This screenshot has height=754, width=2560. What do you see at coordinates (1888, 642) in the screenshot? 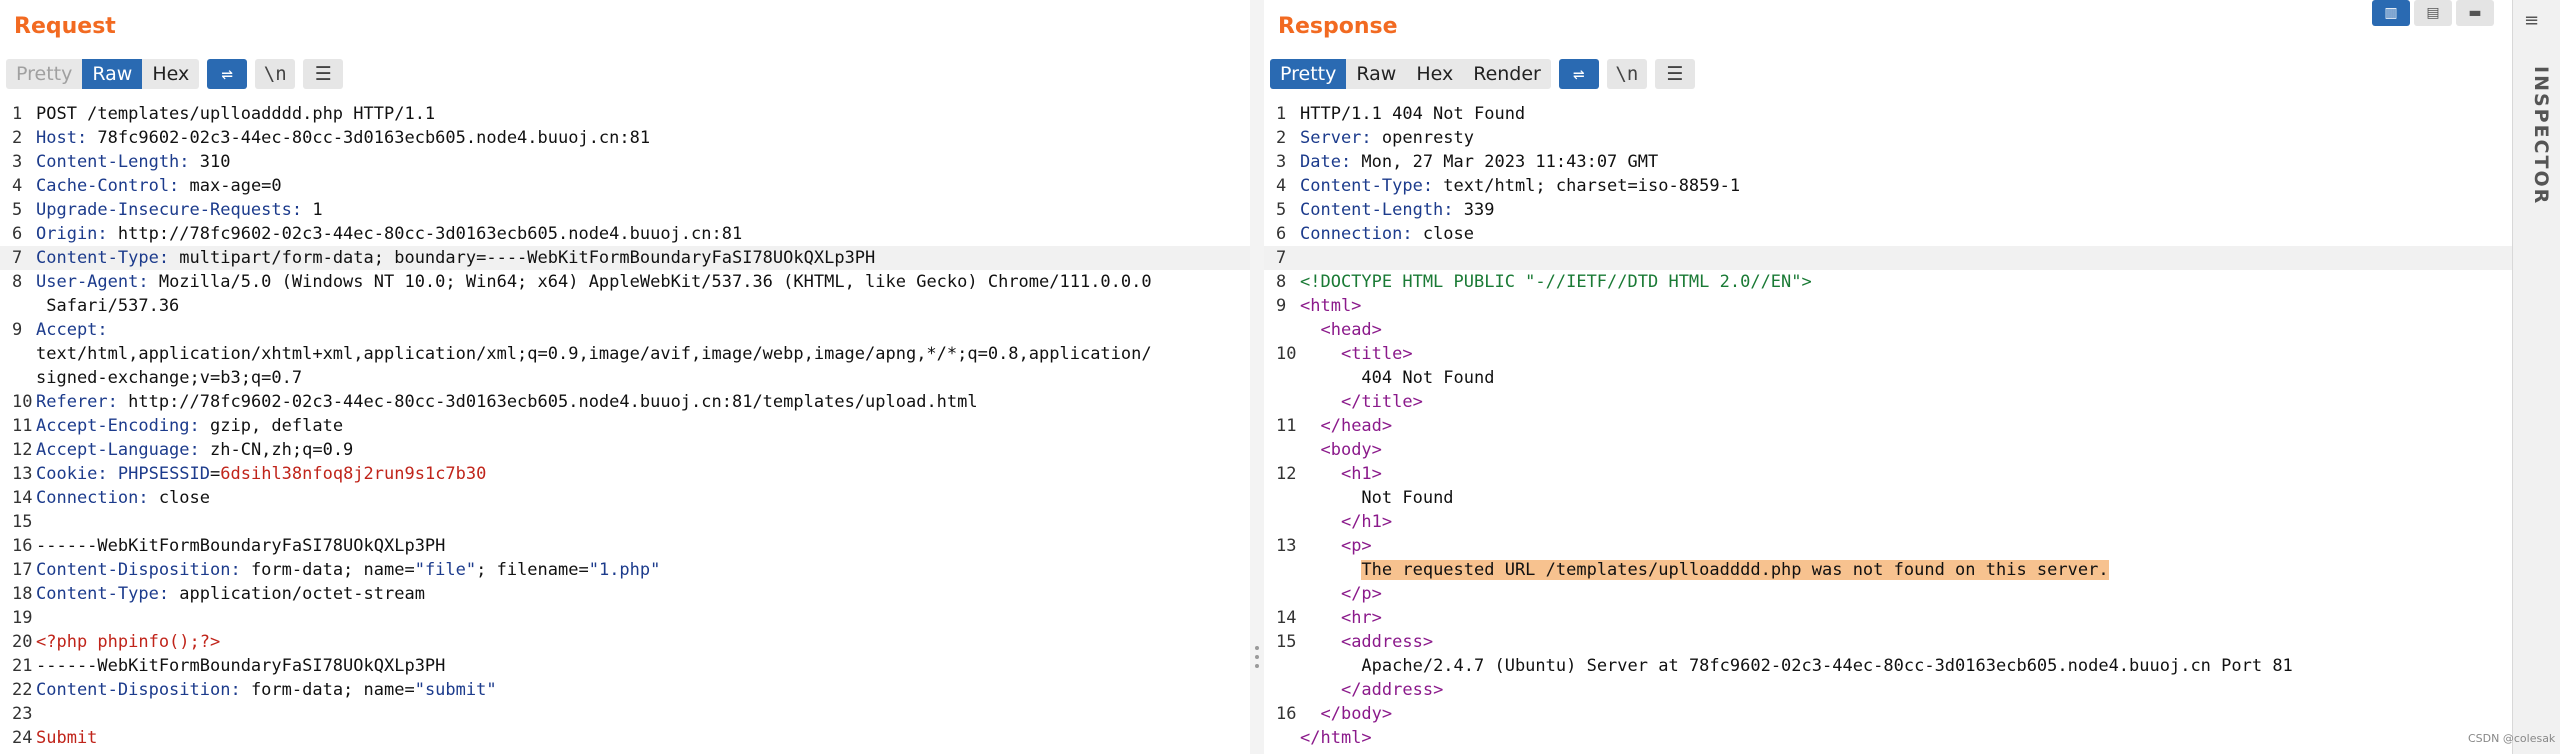
I see `code-line: 15 <address>` at bounding box center [1888, 642].